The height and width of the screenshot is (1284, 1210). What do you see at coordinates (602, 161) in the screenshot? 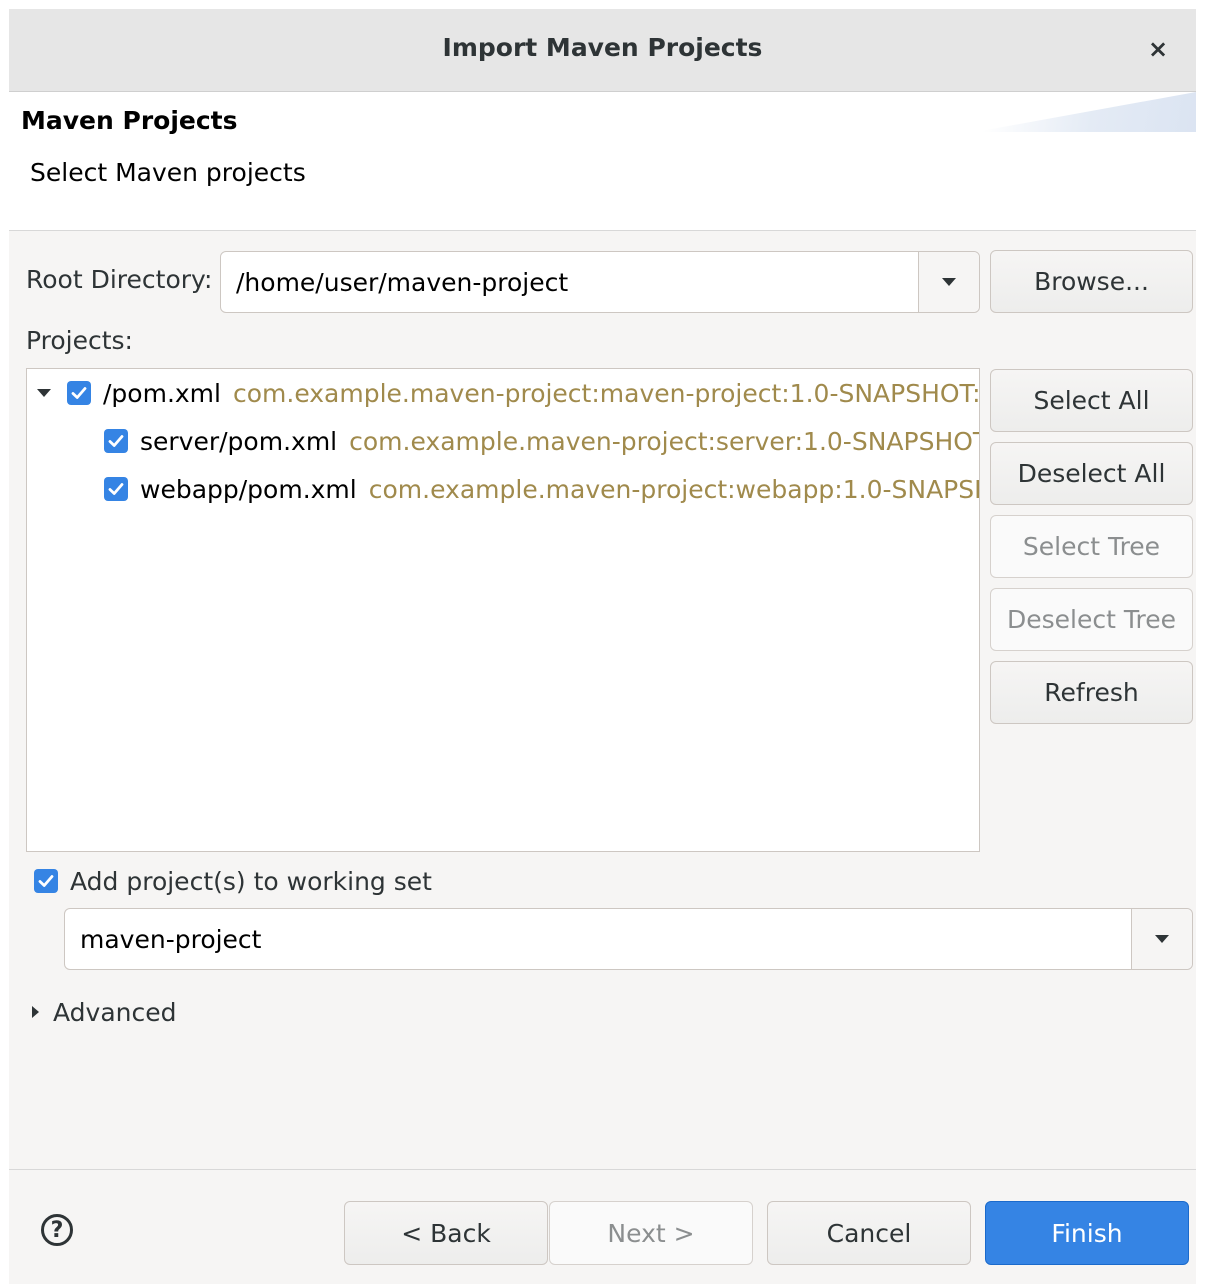
I see `wizard-header: Maven Projects Select Maven projects` at bounding box center [602, 161].